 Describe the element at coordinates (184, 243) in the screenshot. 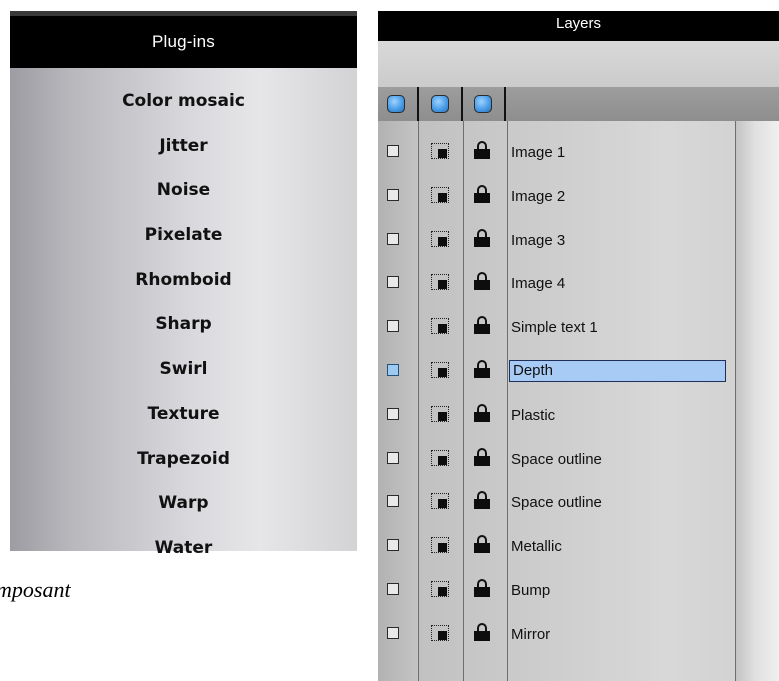

I see `plugin-item: Pixelate` at that location.